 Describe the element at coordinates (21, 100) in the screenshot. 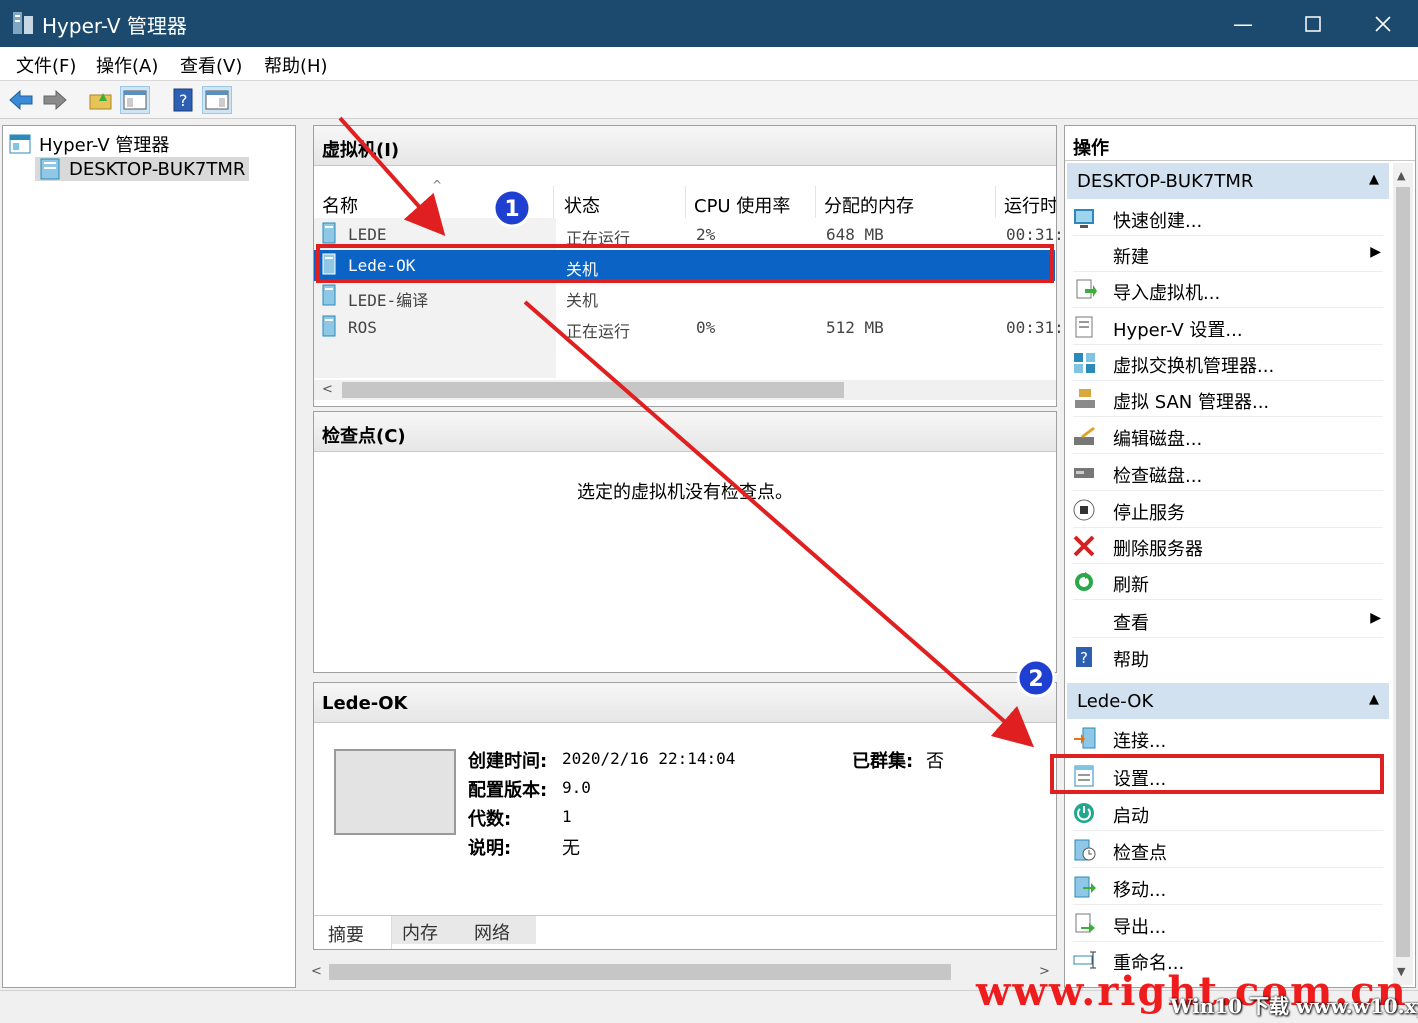

I see `back-button` at that location.